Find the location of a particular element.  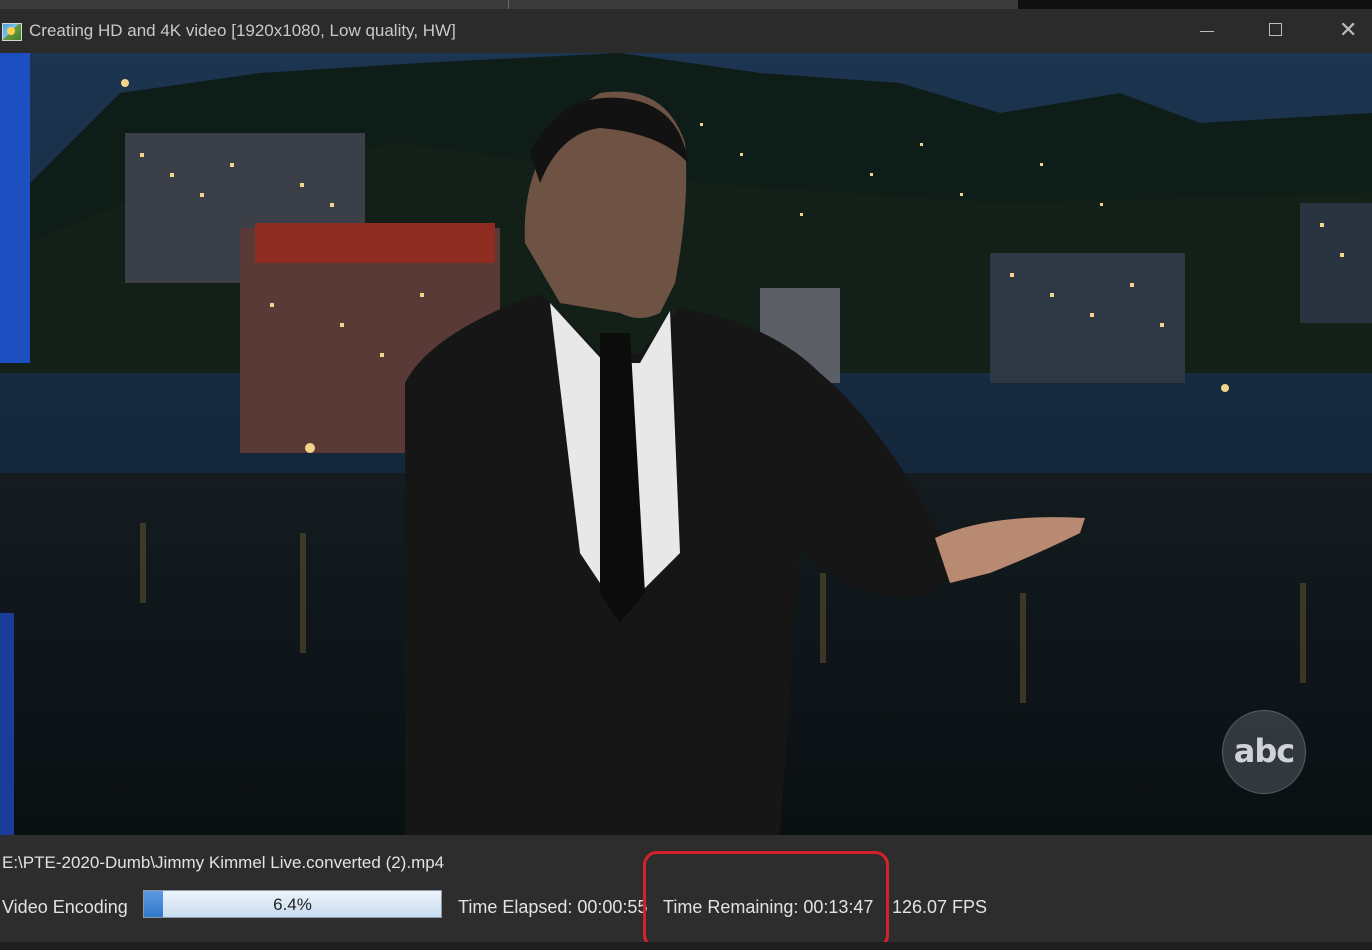

maximize-icon is located at coordinates (1275, 29).